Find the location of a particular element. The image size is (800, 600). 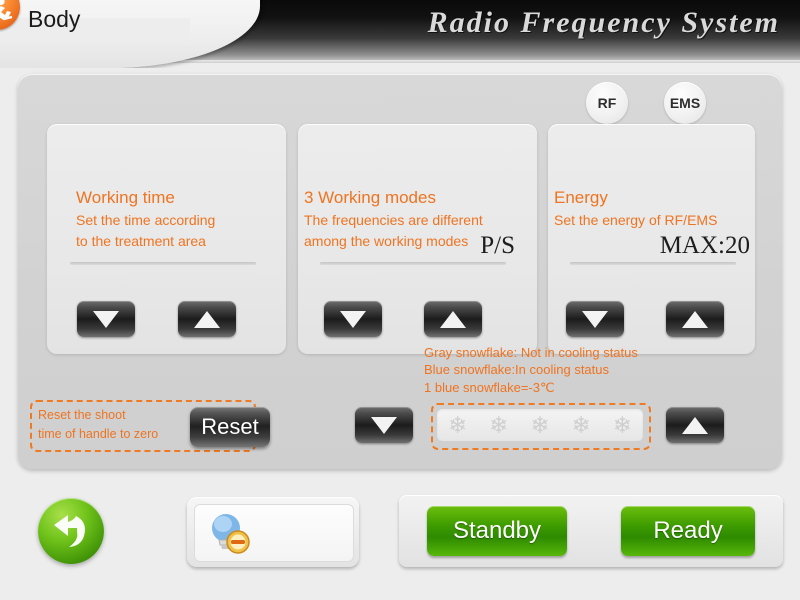

standby-button: Standby is located at coordinates (497, 531).